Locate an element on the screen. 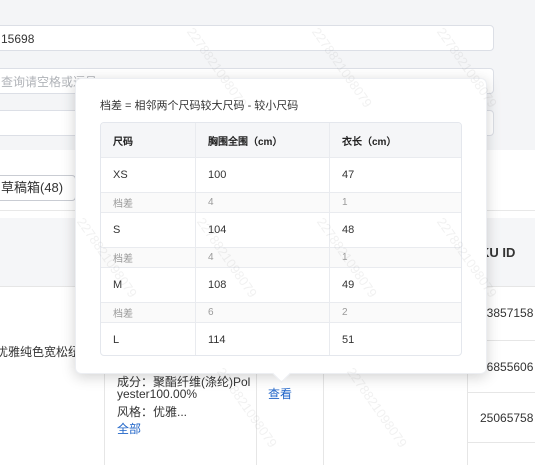 The image size is (535, 465). sku-id: 46855606 is located at coordinates (507, 367).